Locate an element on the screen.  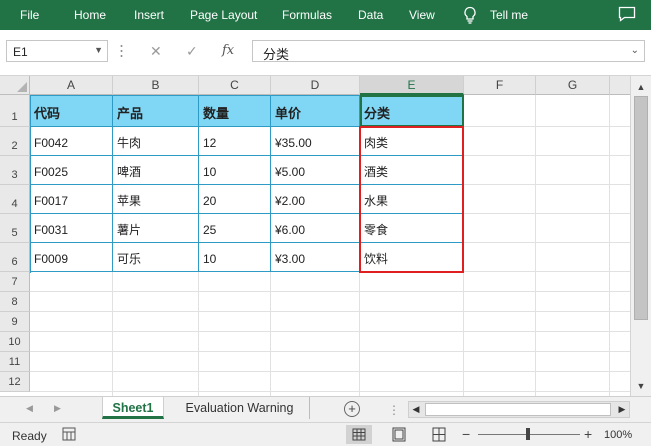
column-header-c: C is located at coordinates (235, 85).